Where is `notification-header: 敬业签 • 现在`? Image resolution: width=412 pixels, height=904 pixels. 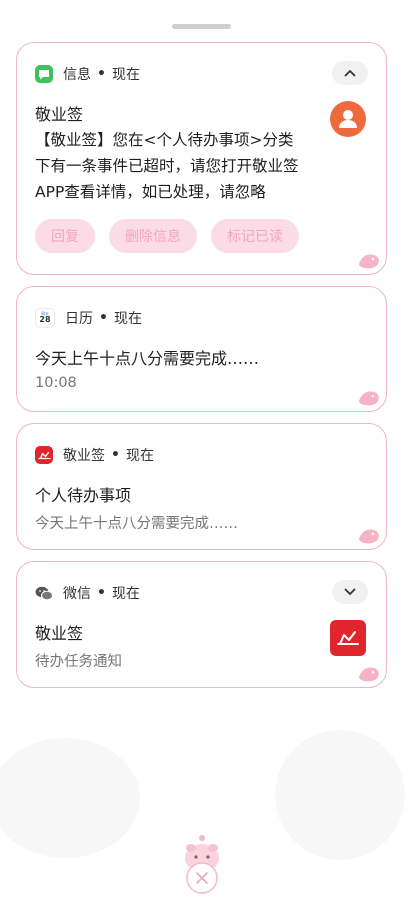
notification-header: 敬业签 • 现在 is located at coordinates (94, 455).